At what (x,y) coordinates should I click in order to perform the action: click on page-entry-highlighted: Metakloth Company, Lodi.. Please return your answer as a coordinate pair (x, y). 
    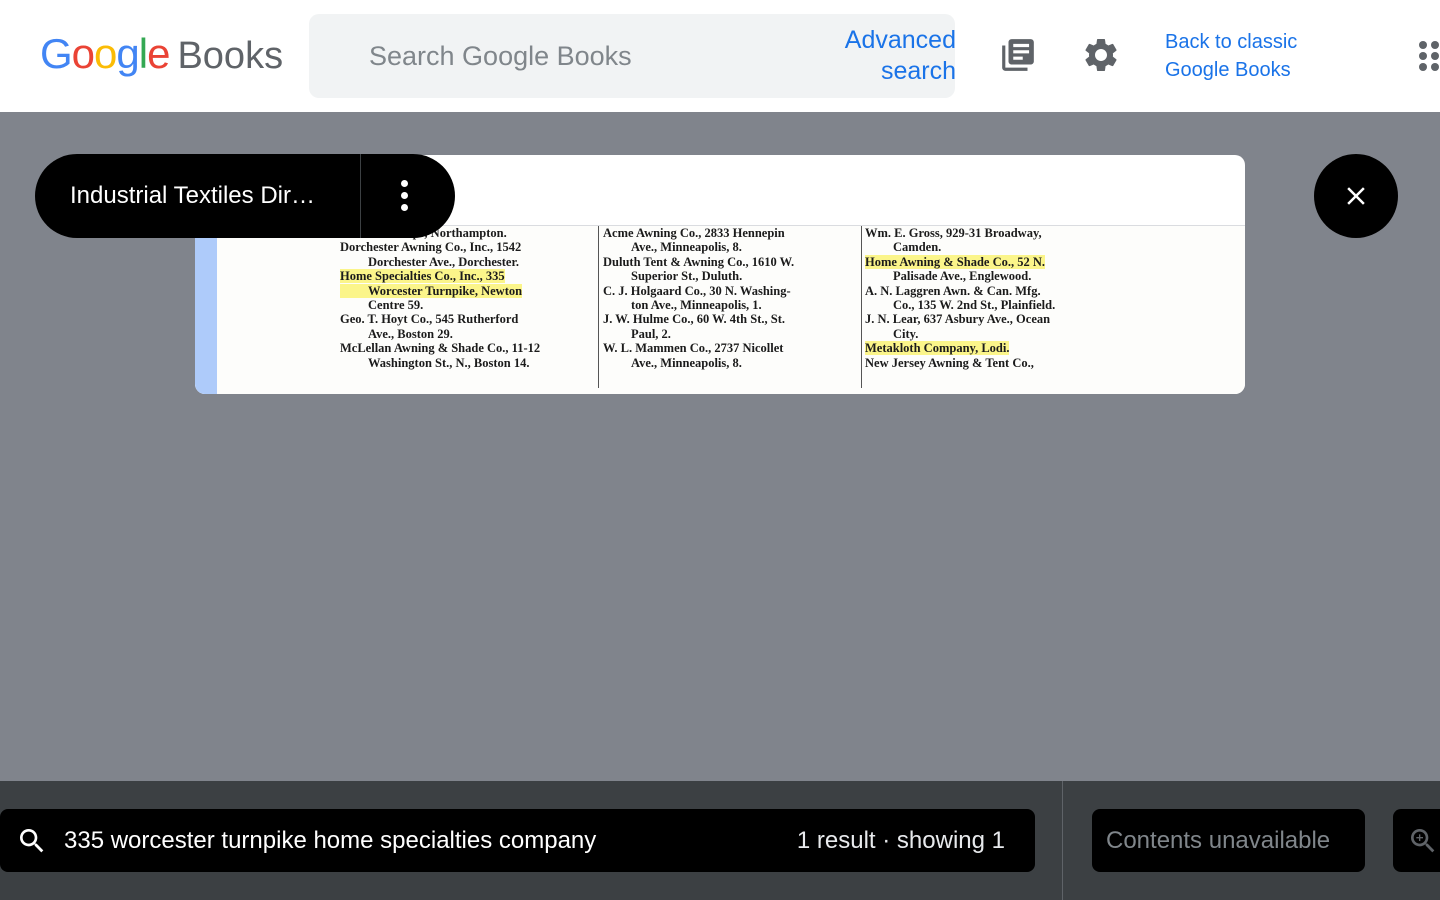
    Looking at the image, I should click on (937, 348).